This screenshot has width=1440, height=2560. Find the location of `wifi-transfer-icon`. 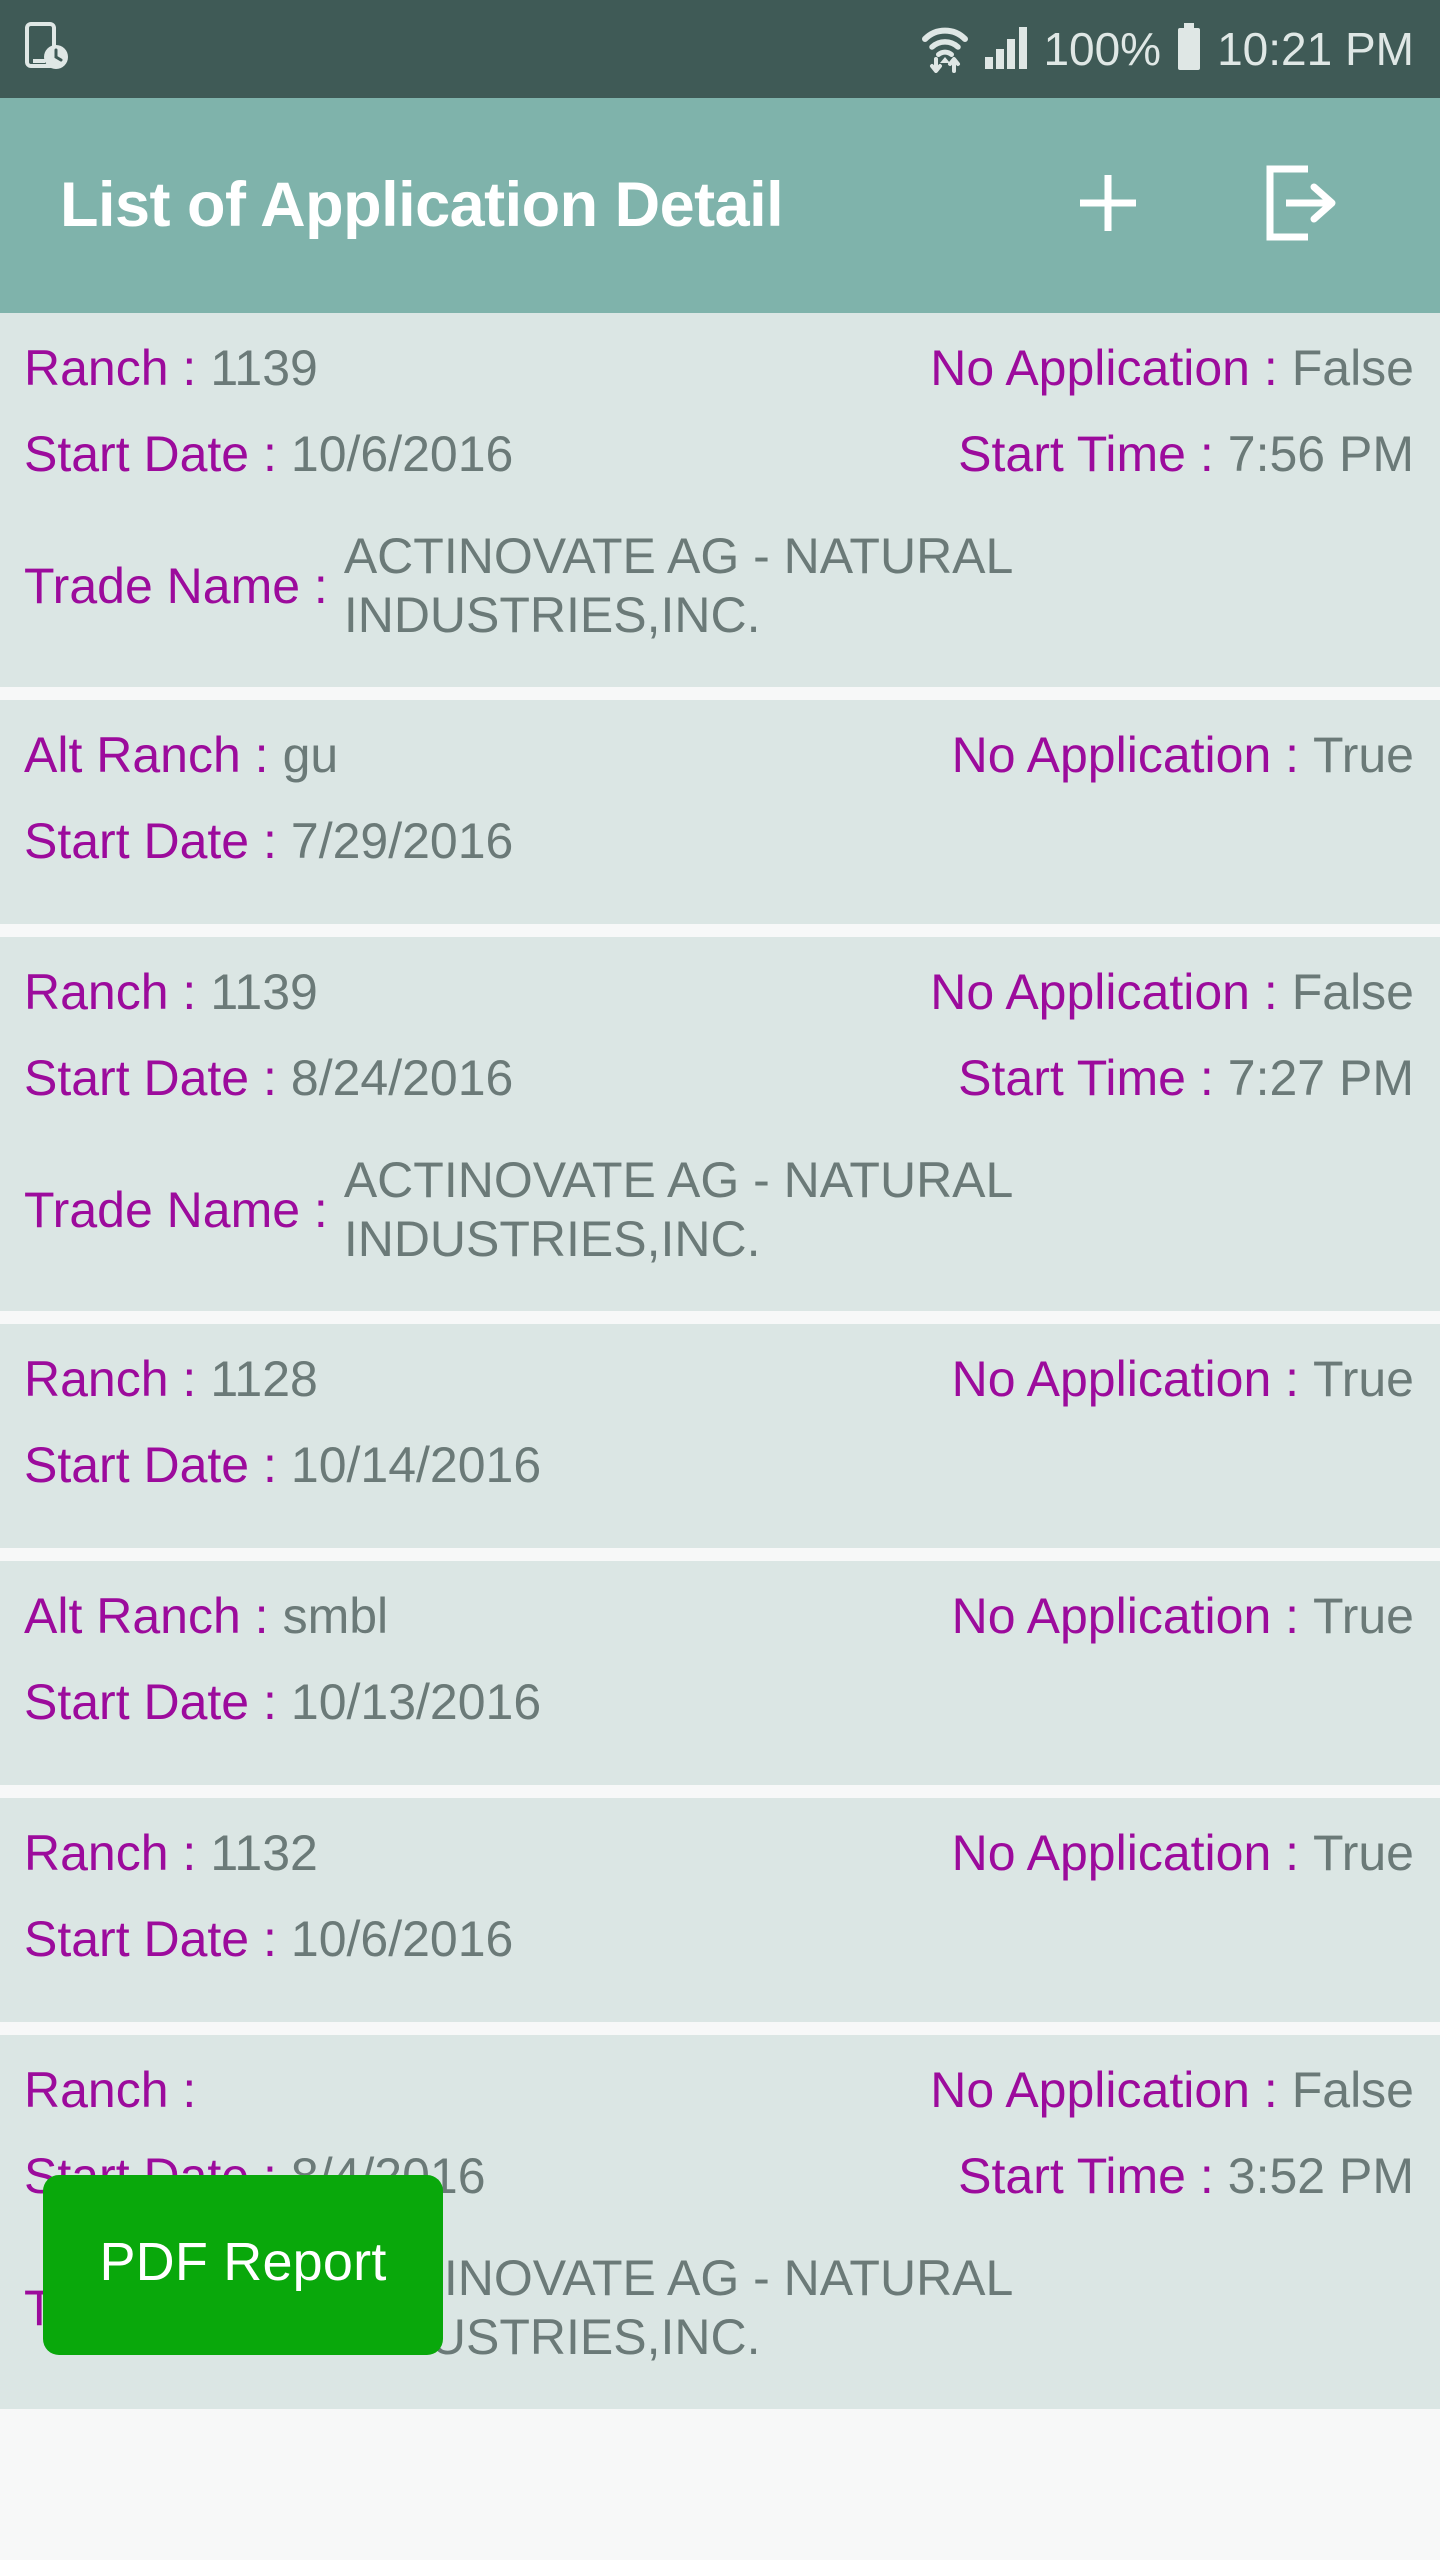

wifi-transfer-icon is located at coordinates (945, 49).